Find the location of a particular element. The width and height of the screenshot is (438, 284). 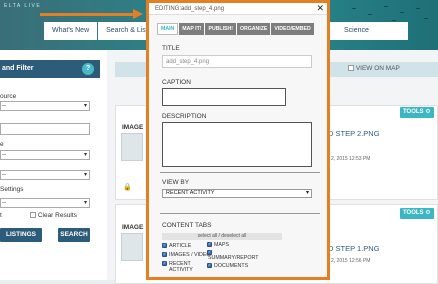

listings-button: LISTINGS is located at coordinates (21, 235).